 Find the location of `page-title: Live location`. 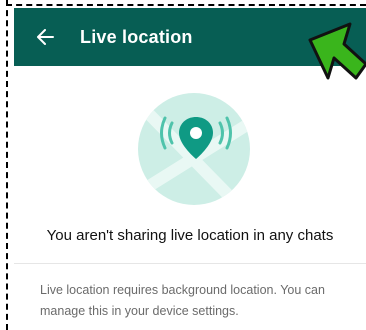

page-title: Live location is located at coordinates (136, 36).